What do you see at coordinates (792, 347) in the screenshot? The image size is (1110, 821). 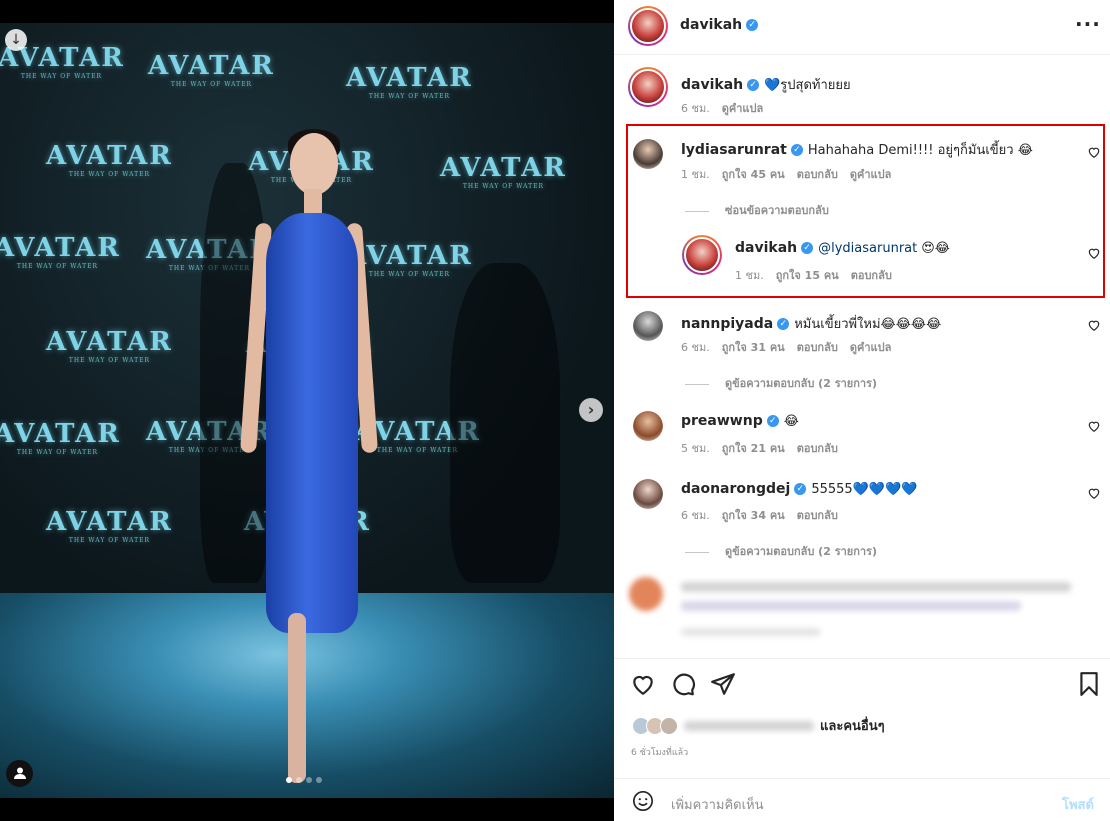 I see `comment-meta: 6 ชม. ถูกใจ 31 คน ตอบกลับ ดูคำแปล` at bounding box center [792, 347].